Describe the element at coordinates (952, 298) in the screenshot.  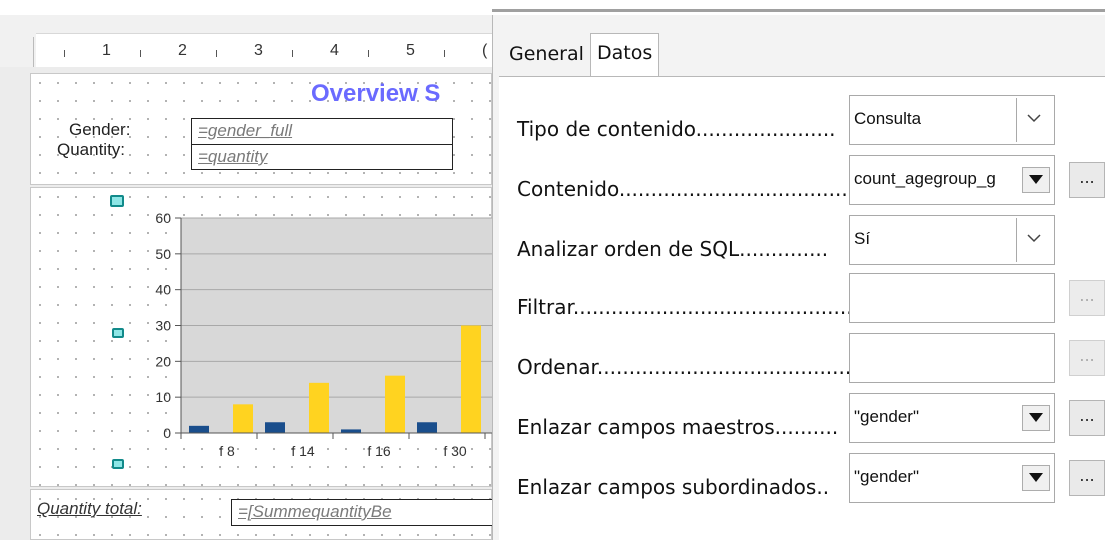
I see `filtrar-input` at that location.